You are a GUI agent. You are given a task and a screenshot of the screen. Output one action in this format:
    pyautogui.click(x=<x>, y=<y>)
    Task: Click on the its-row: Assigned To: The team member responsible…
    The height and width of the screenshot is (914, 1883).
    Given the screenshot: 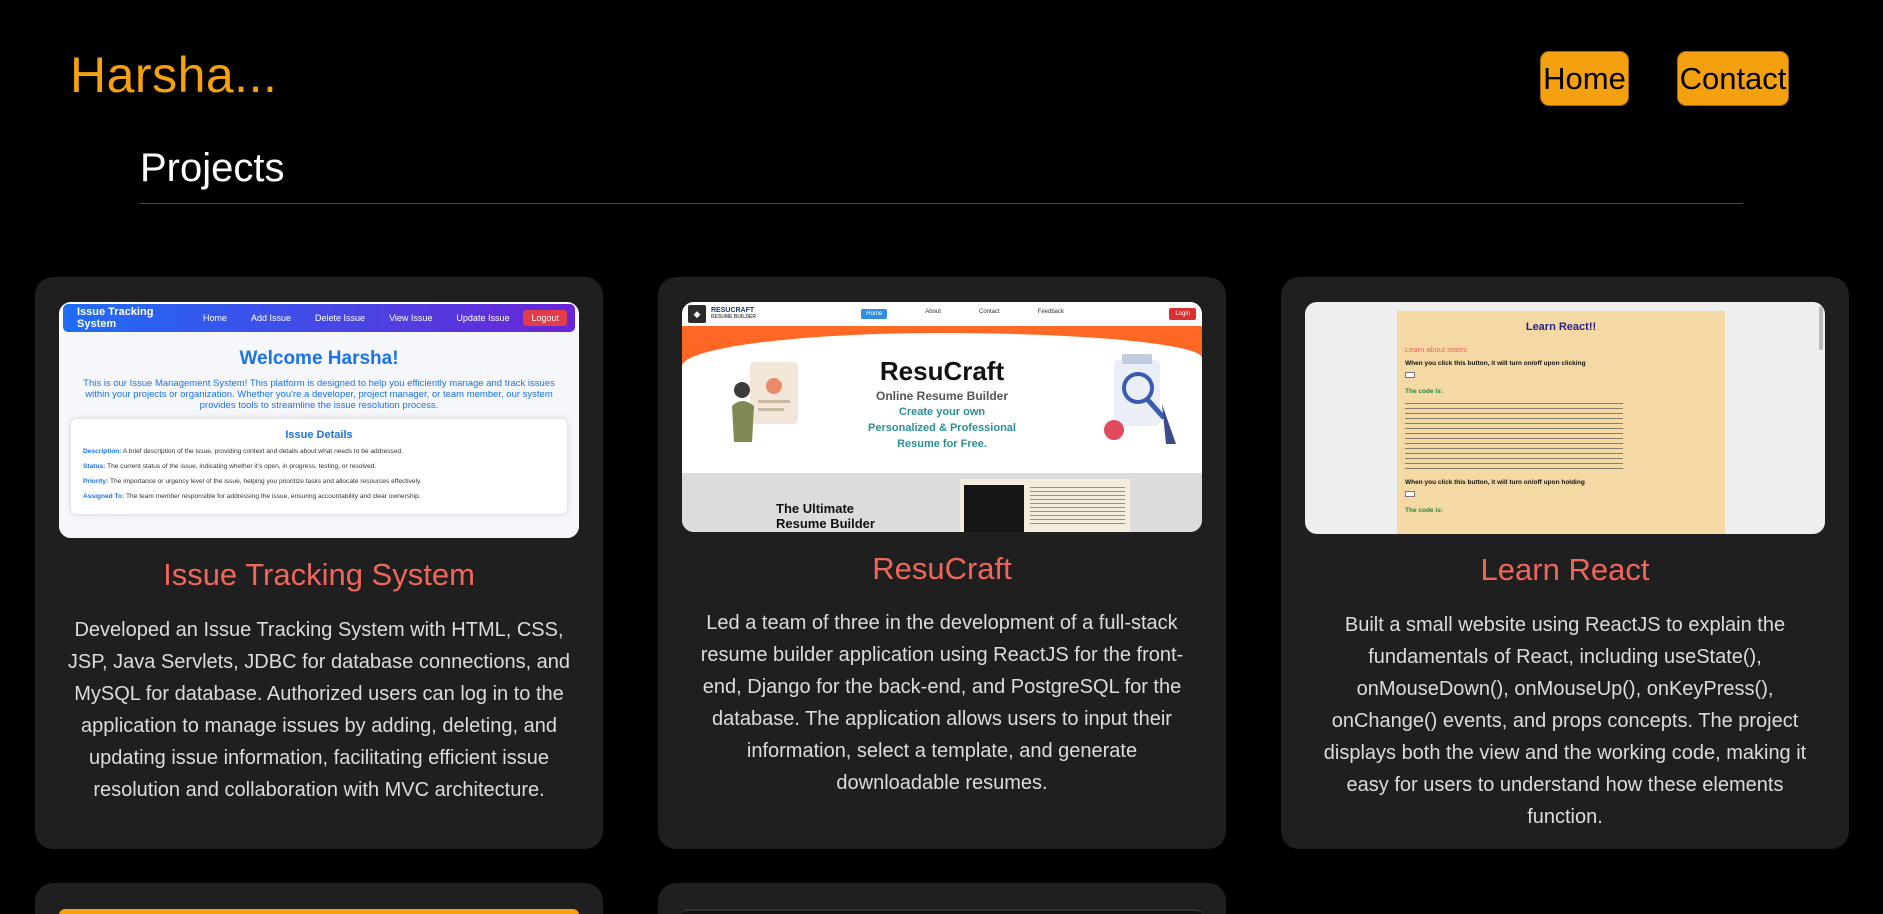 What is the action you would take?
    pyautogui.click(x=252, y=496)
    